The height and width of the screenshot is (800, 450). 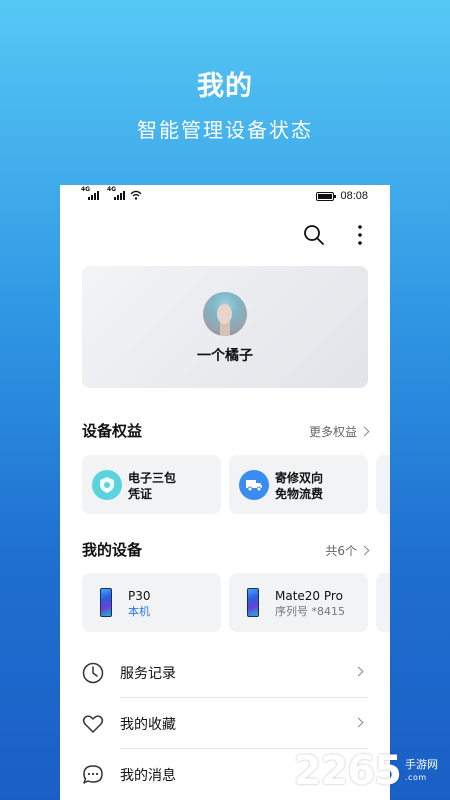 I want to click on profile-name: 一个橘子, so click(x=225, y=356).